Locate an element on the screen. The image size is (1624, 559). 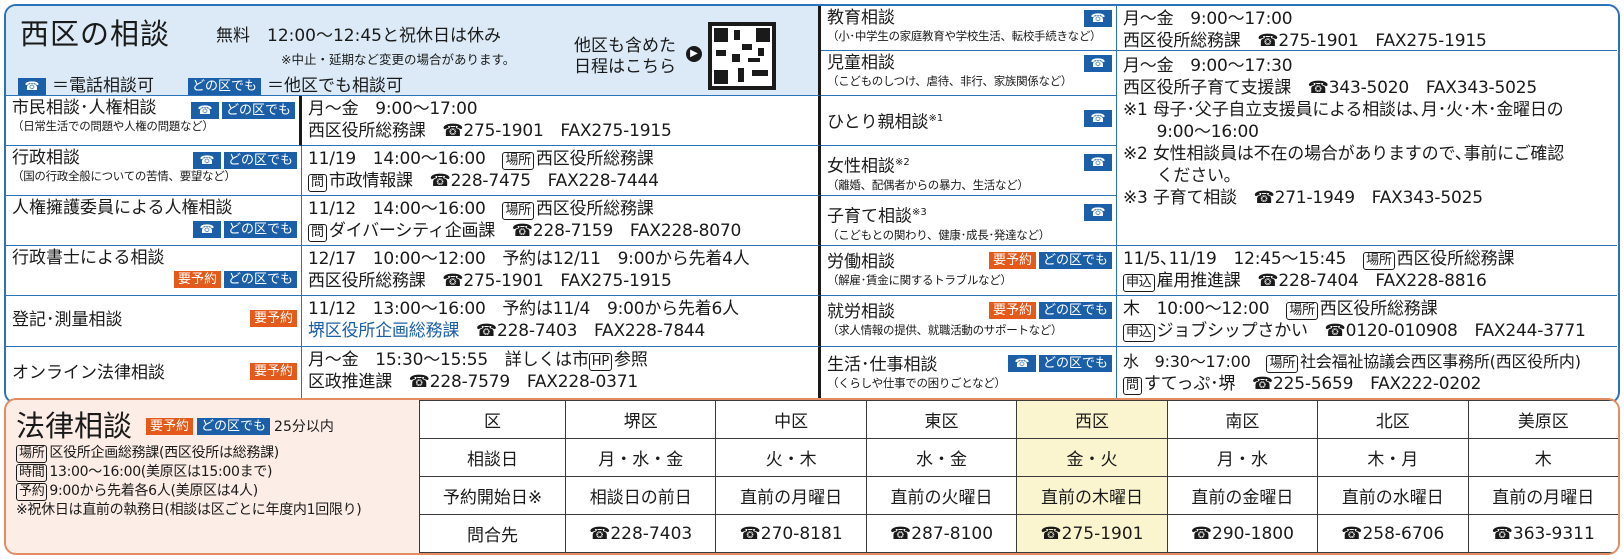
human-rights-date: 11/12 14:00～16:00 is located at coordinates (405, 209).